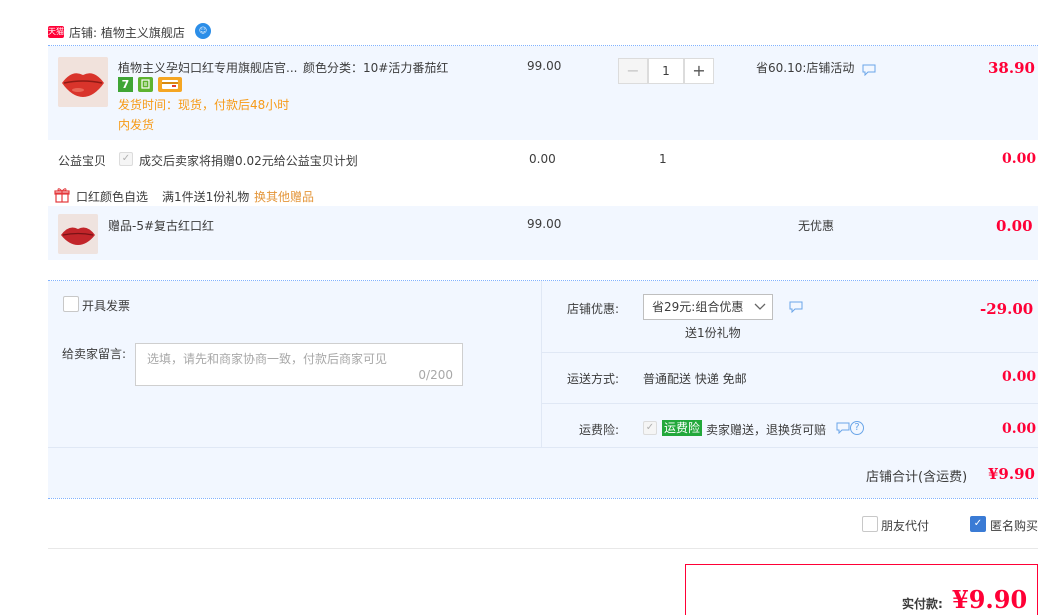 This screenshot has height=615, width=1056. Describe the element at coordinates (82, 161) in the screenshot. I see `charity-label: 公益宝贝` at that location.